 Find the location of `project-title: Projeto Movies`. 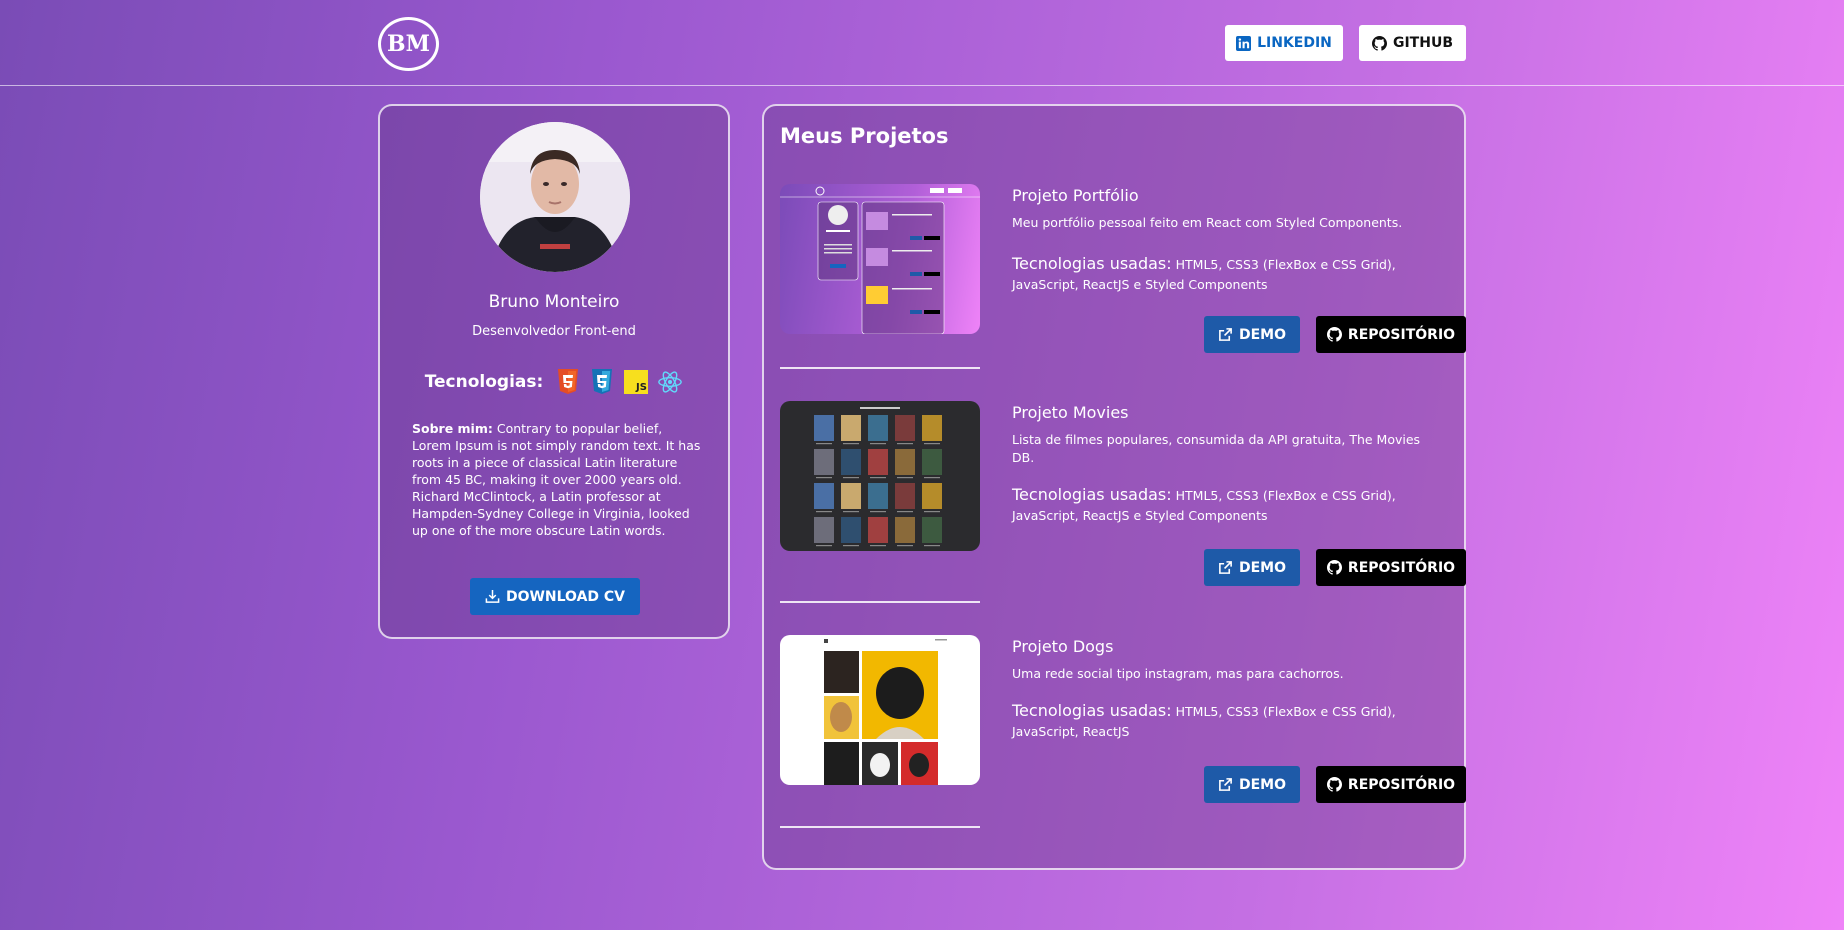

project-title: Projeto Movies is located at coordinates (1070, 412).